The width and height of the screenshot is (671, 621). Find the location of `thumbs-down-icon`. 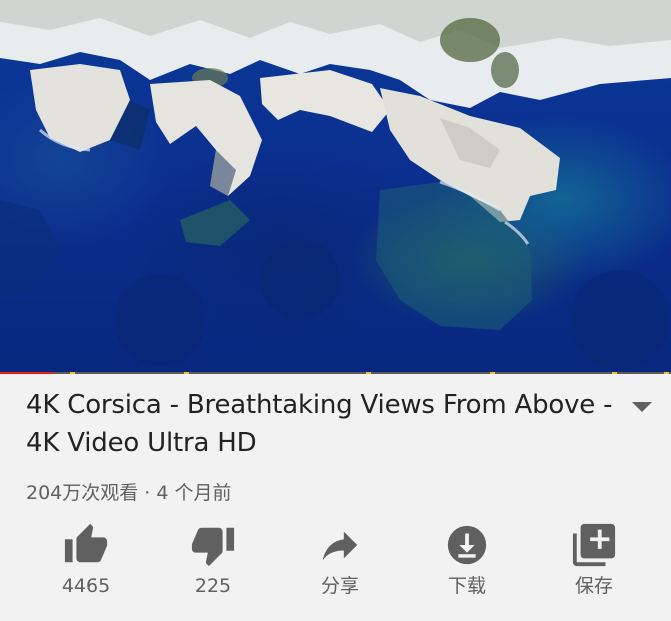

thumbs-down-icon is located at coordinates (213, 547).